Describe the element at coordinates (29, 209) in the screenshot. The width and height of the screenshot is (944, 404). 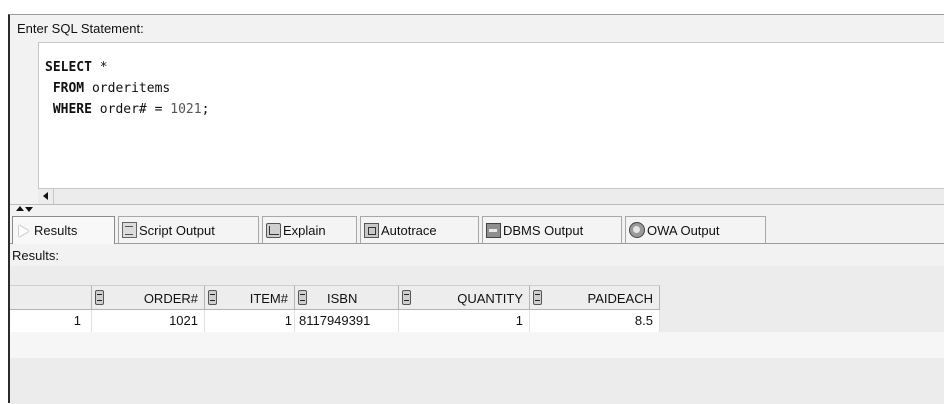
I see `collapse-down-icon` at that location.